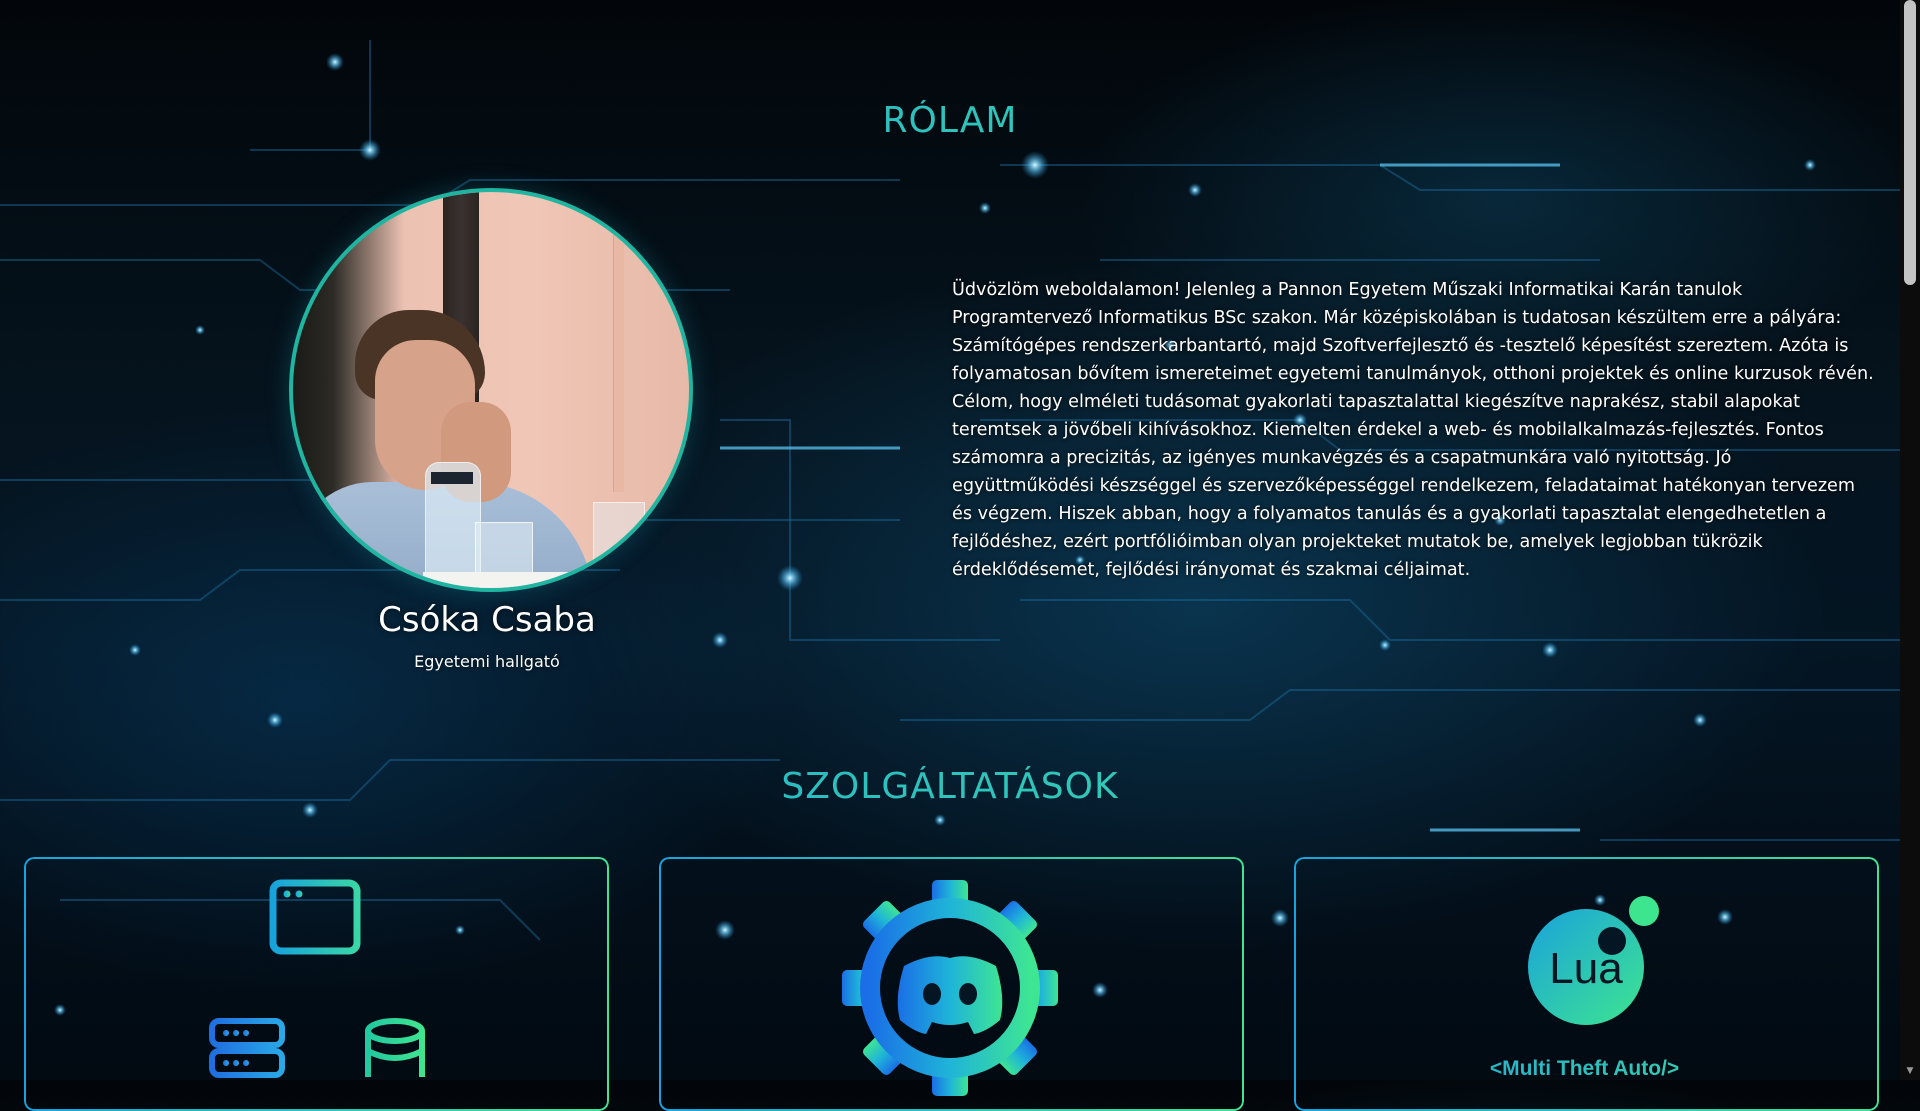 This screenshot has width=1920, height=1111. What do you see at coordinates (950, 120) in the screenshot?
I see `about-section-title: RÓLAM` at bounding box center [950, 120].